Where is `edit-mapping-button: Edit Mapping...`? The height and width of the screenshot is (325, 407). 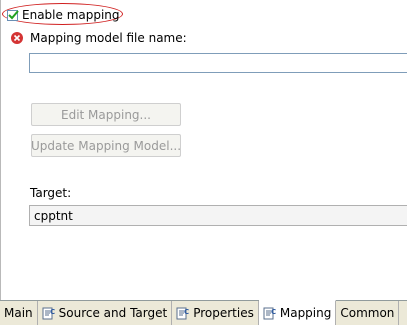 edit-mapping-button: Edit Mapping... is located at coordinates (106, 114).